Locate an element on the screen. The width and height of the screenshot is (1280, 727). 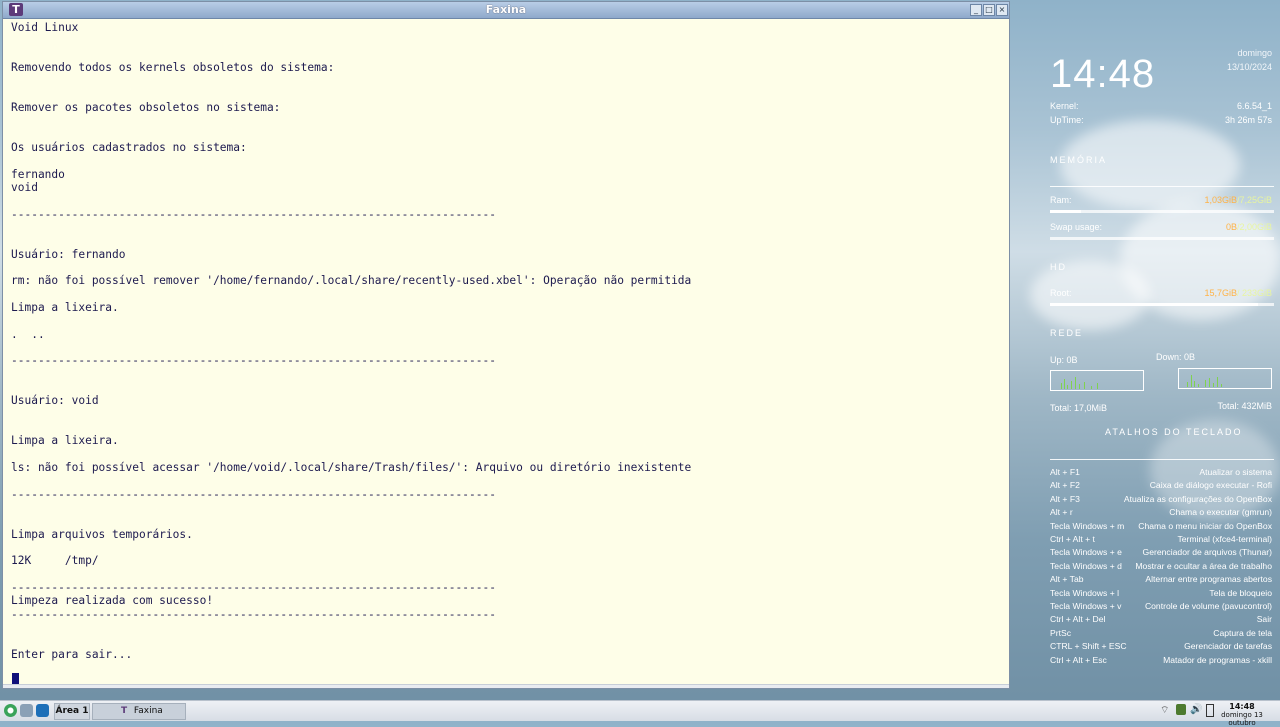
root-used: 15,7GiB is located at coordinates (1220, 293).